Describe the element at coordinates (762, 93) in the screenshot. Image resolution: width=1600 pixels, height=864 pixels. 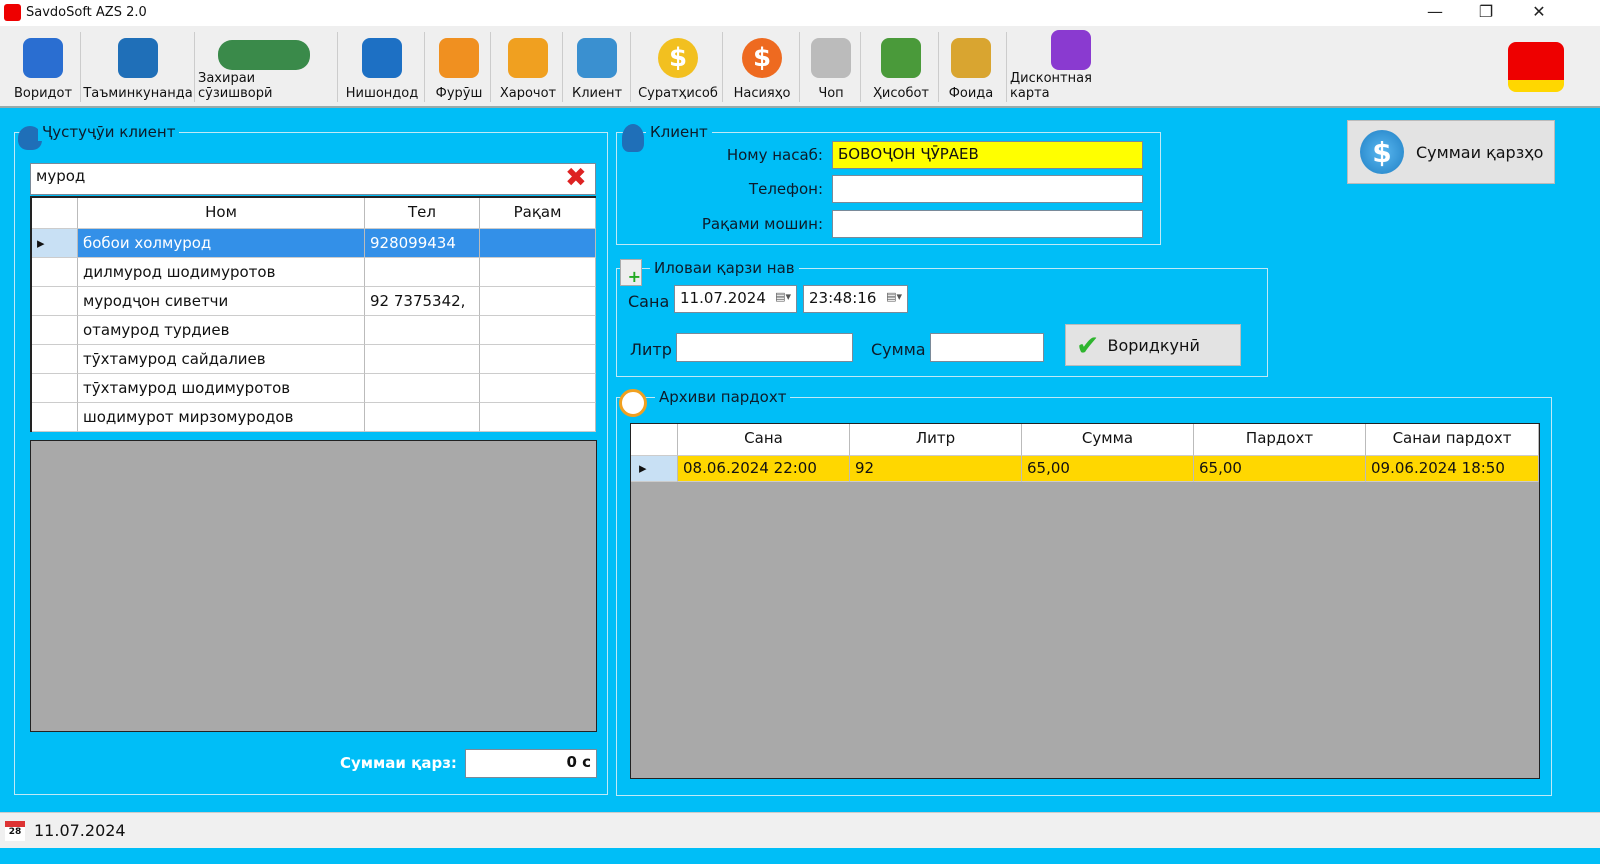
I see `toolbar-label: Насияҳо` at that location.